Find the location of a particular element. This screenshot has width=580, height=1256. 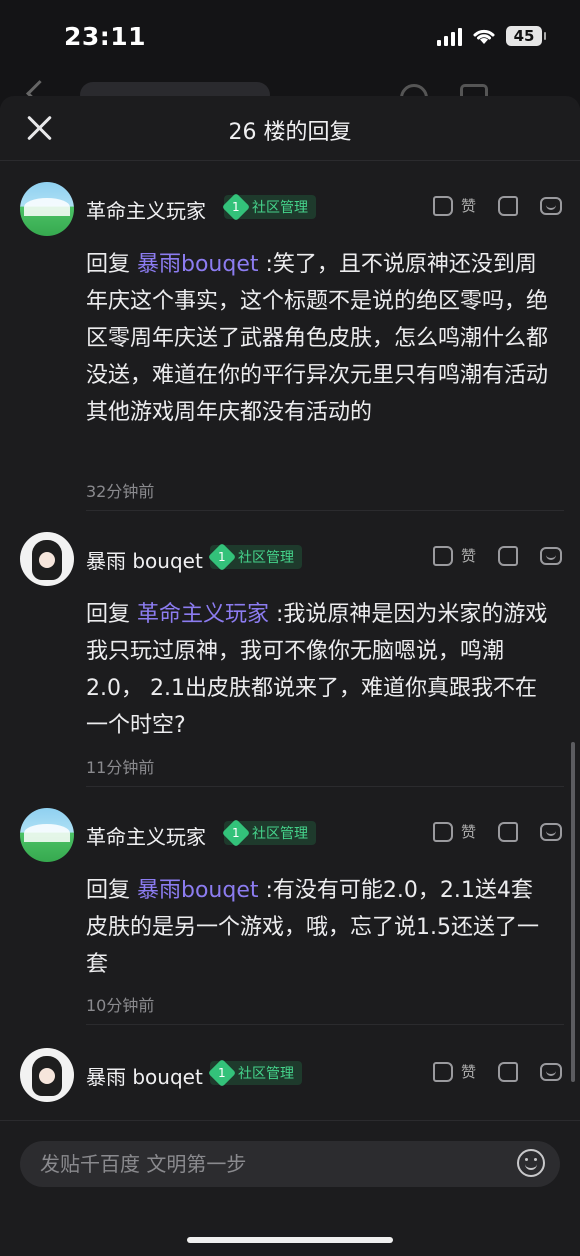

sheet-header: 26 楼的回复 is located at coordinates (290, 128).